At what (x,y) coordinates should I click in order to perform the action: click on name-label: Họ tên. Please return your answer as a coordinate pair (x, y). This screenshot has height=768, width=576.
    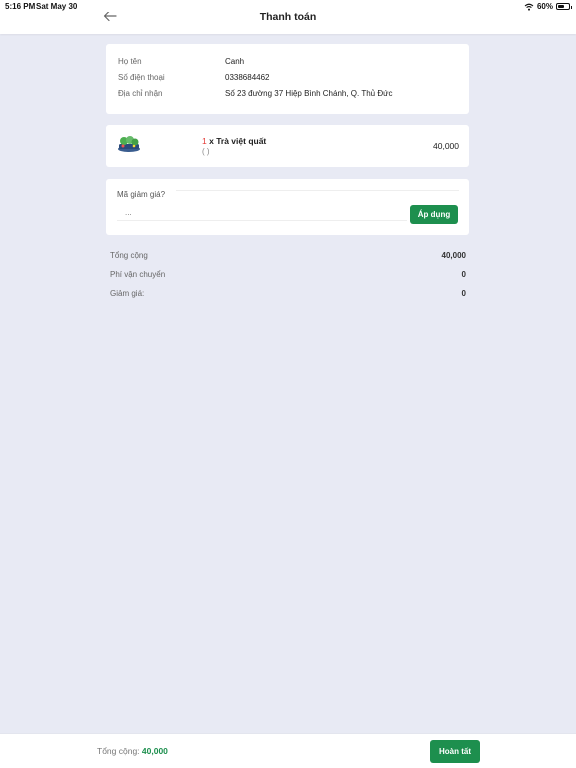
    Looking at the image, I should click on (130, 61).